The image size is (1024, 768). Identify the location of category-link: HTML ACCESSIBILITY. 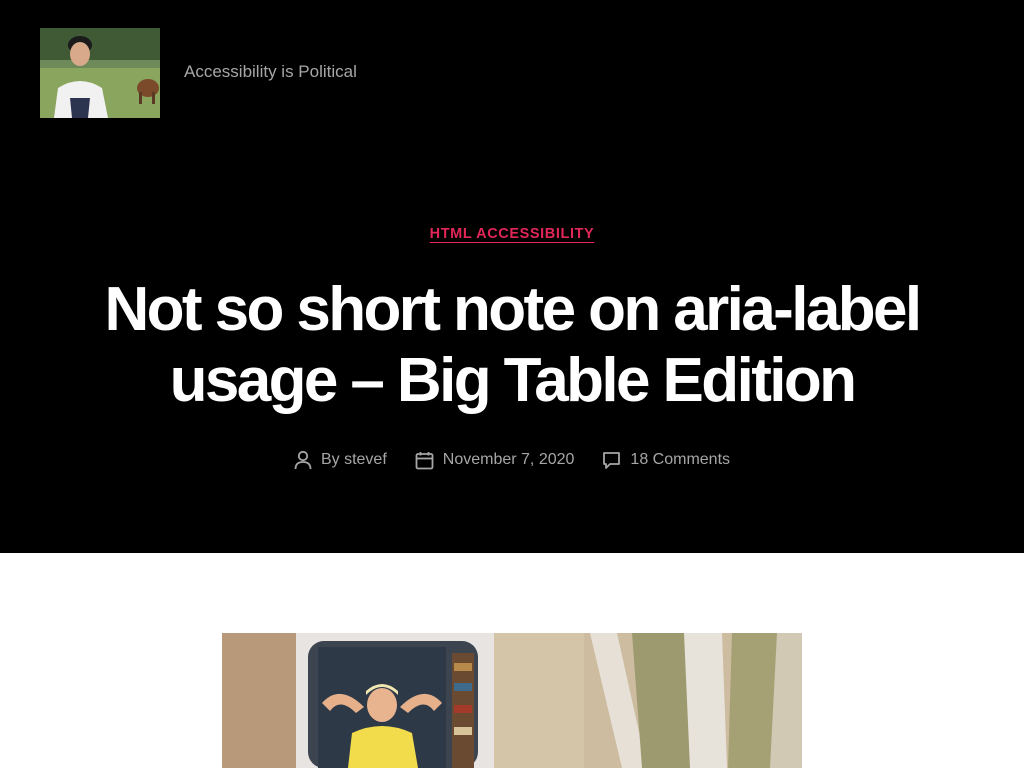
(512, 234).